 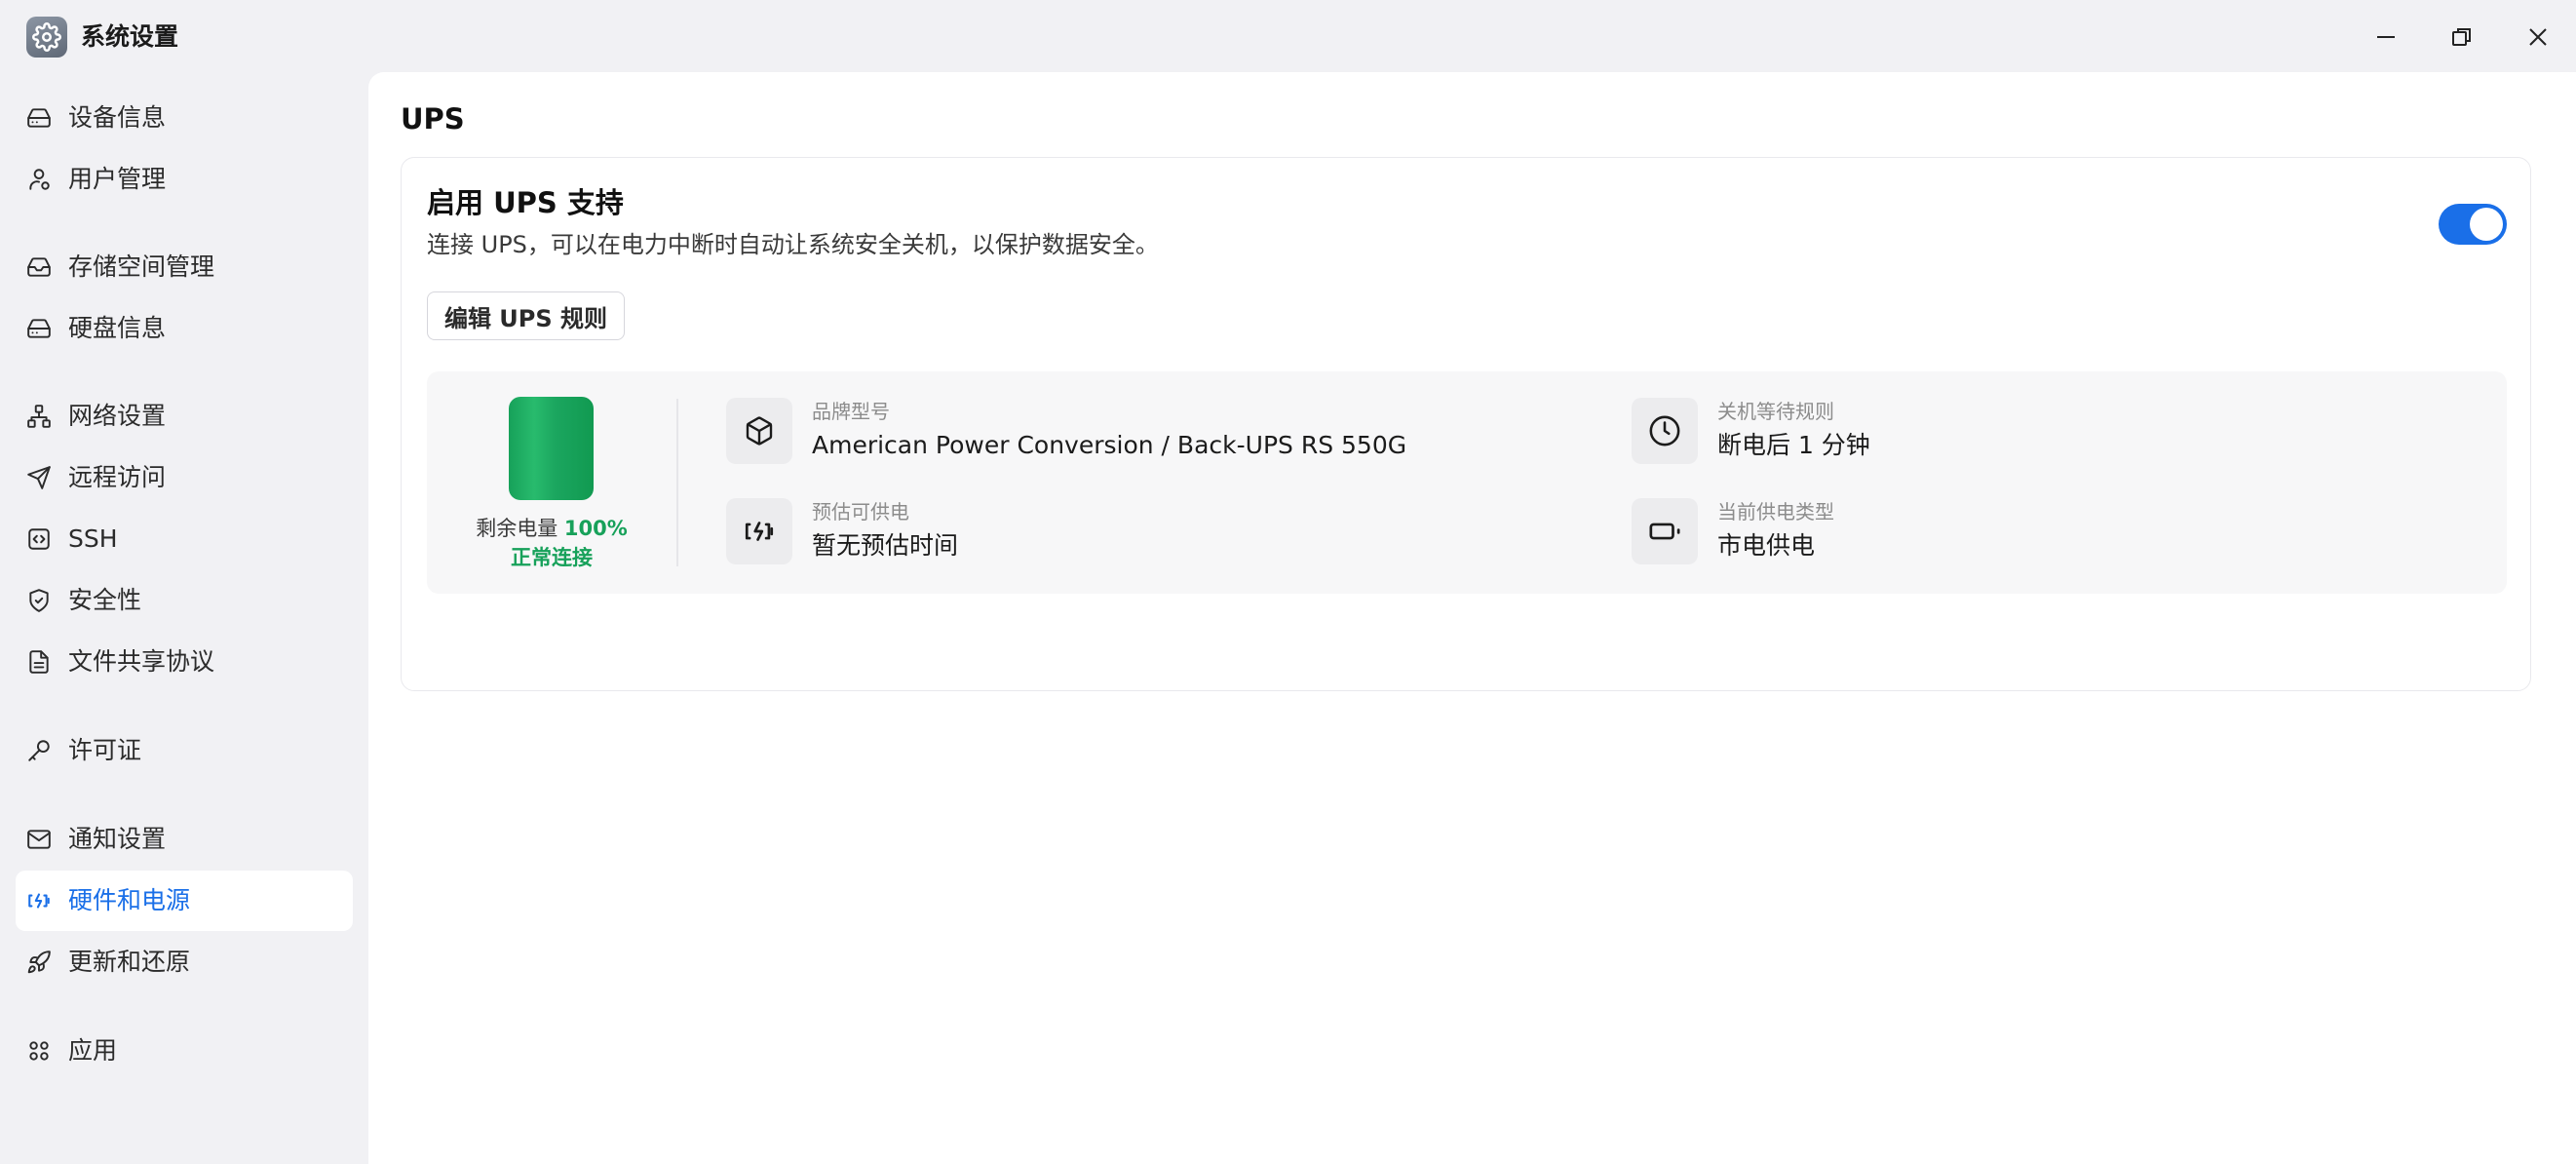 What do you see at coordinates (1766, 545) in the screenshot?
I see `info-value: 市电供电` at bounding box center [1766, 545].